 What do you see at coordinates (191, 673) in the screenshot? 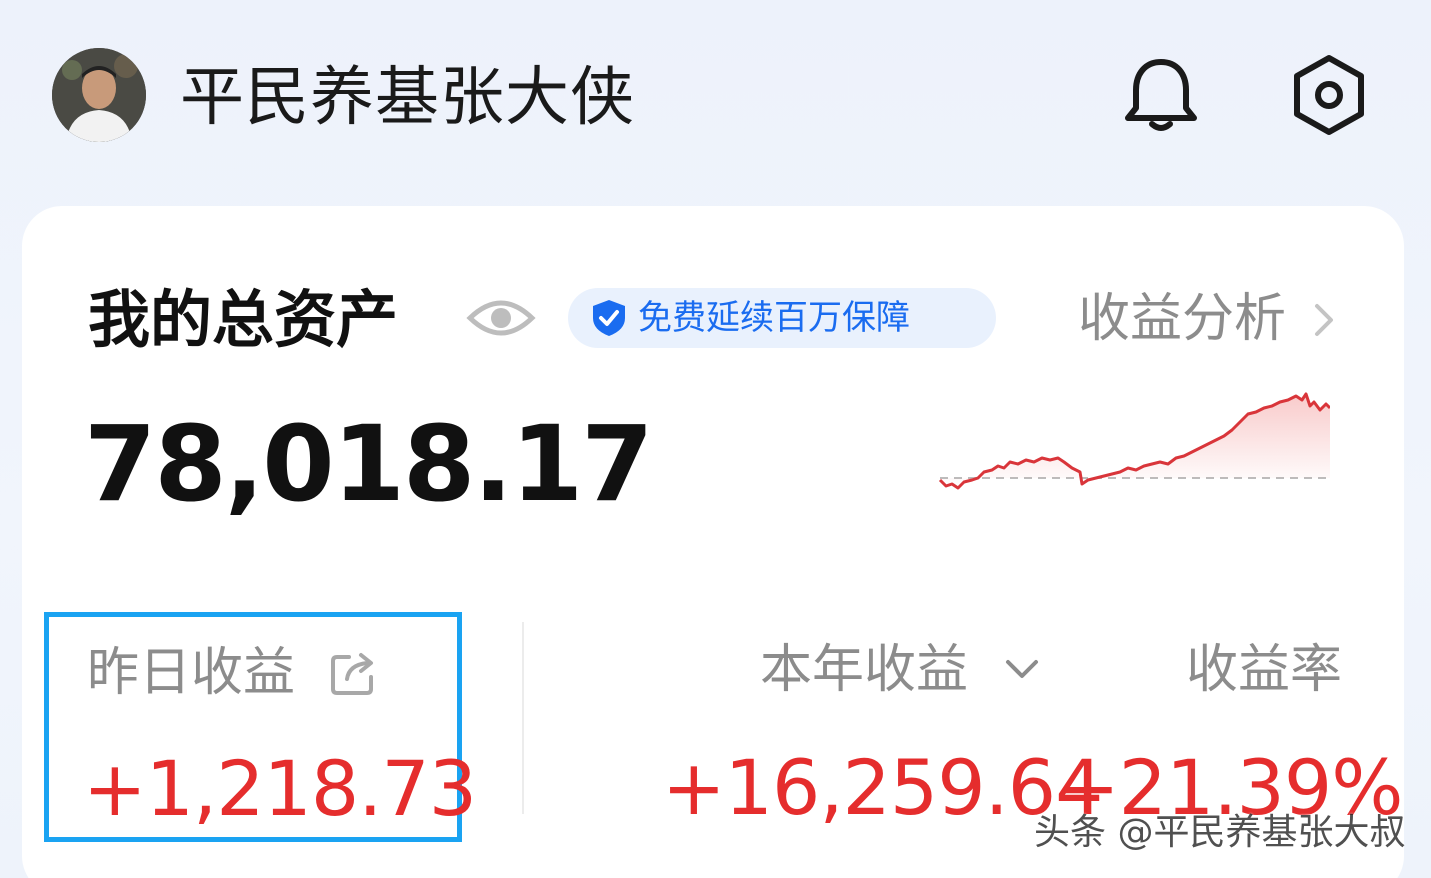
I see `yesterday-label: 昨日收益` at bounding box center [191, 673].